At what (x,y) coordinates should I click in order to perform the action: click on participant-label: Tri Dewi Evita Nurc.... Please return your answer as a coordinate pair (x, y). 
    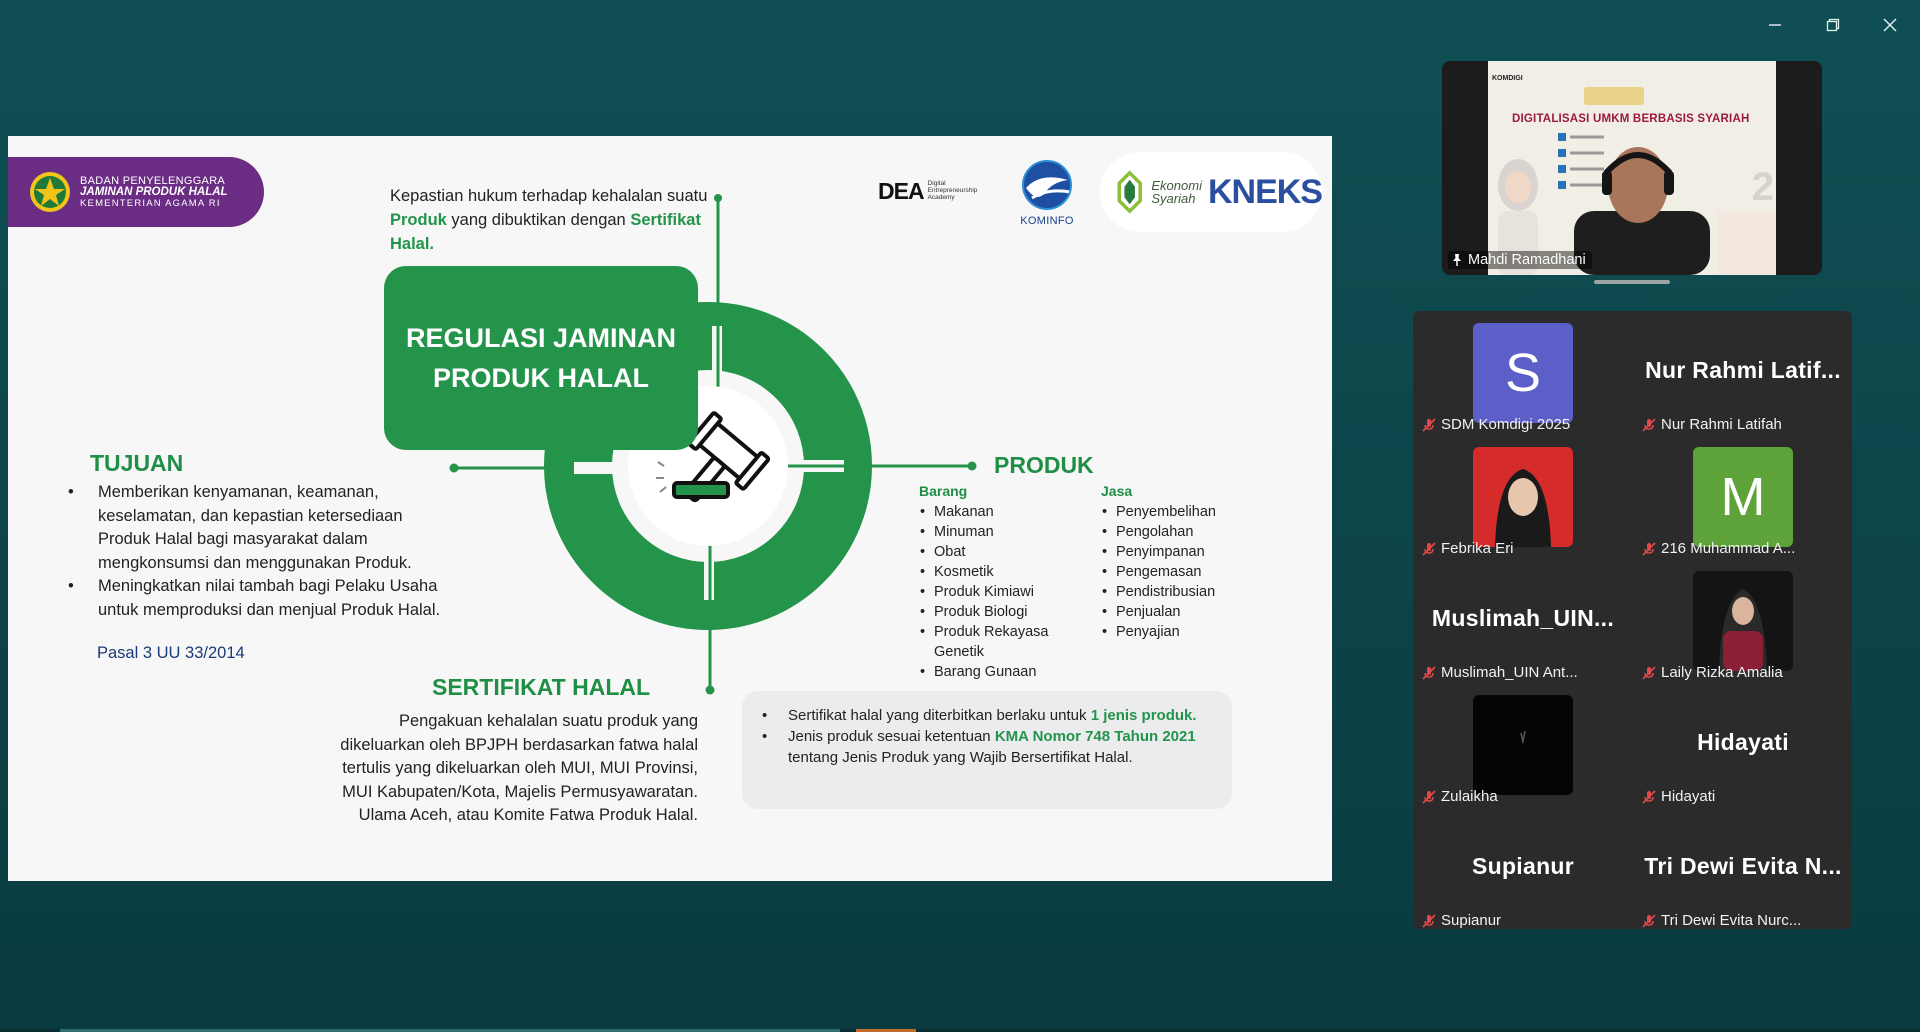
    Looking at the image, I should click on (1721, 920).